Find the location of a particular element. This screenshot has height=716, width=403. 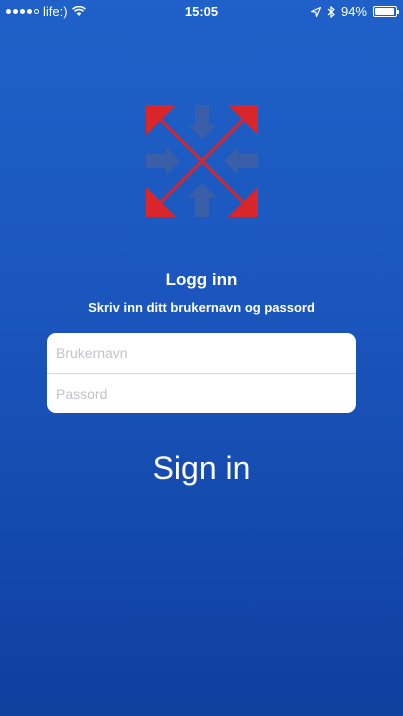

login-form is located at coordinates (201, 373).